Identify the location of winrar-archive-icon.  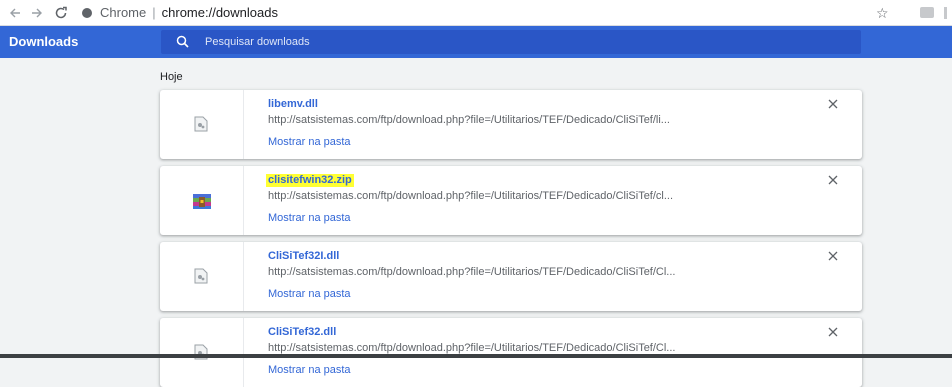
(202, 201).